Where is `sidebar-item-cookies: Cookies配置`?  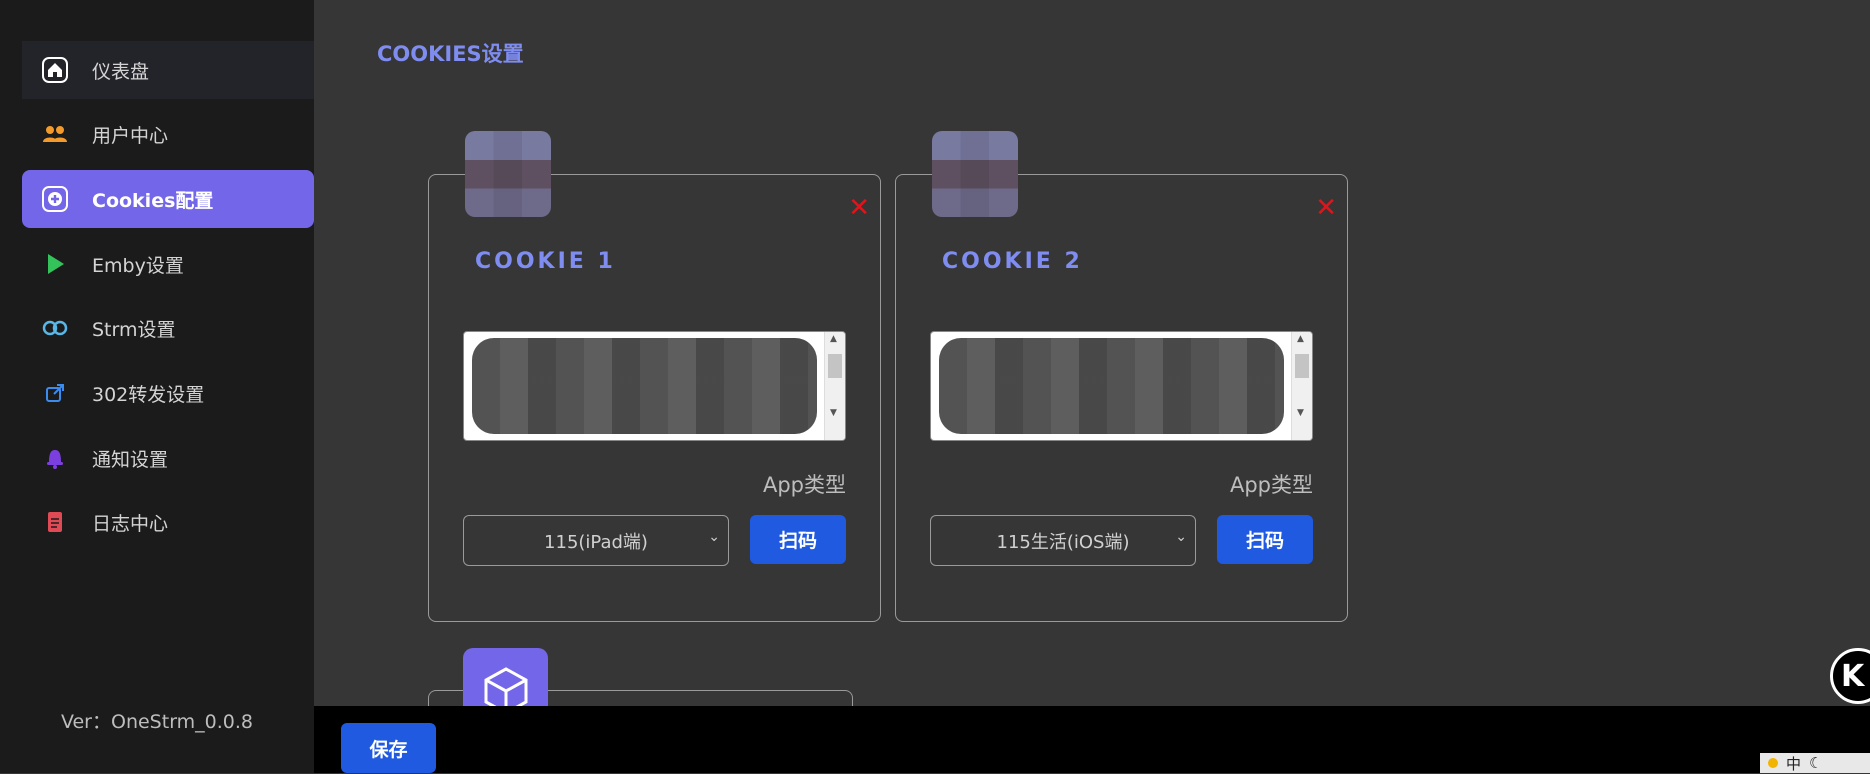
sidebar-item-cookies: Cookies配置 is located at coordinates (168, 199).